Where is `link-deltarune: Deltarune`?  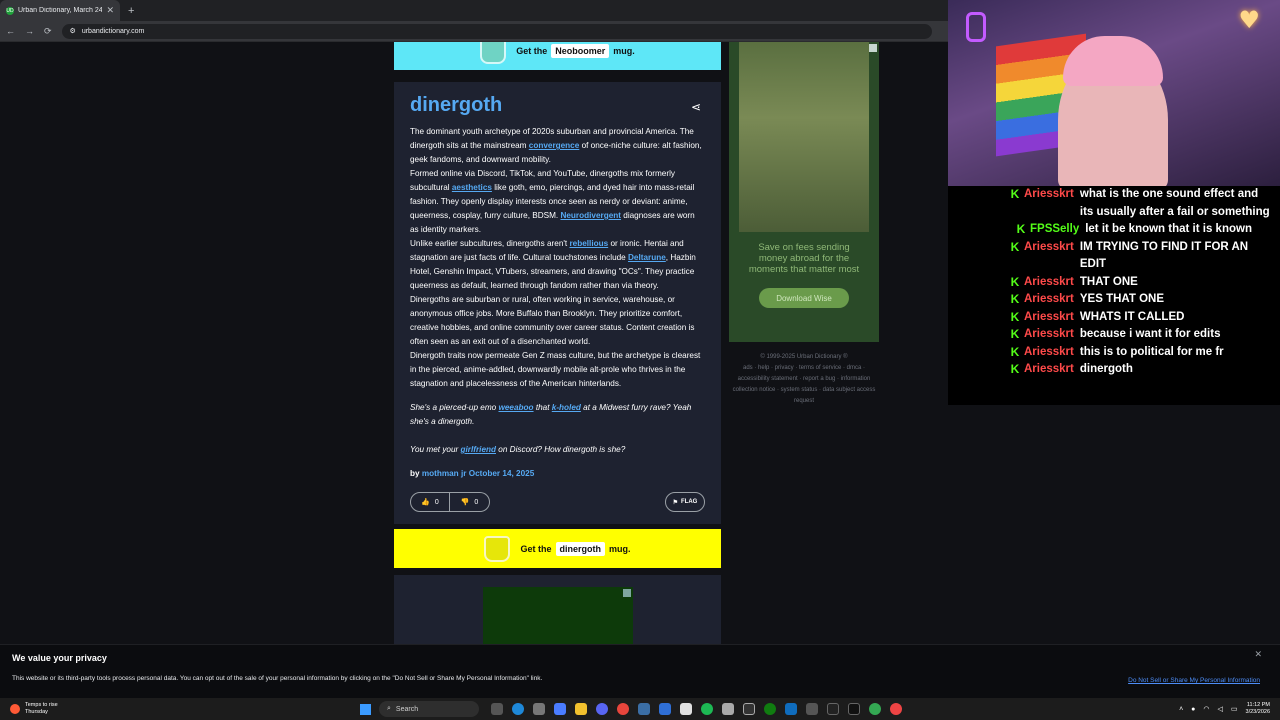 link-deltarune: Deltarune is located at coordinates (647, 257).